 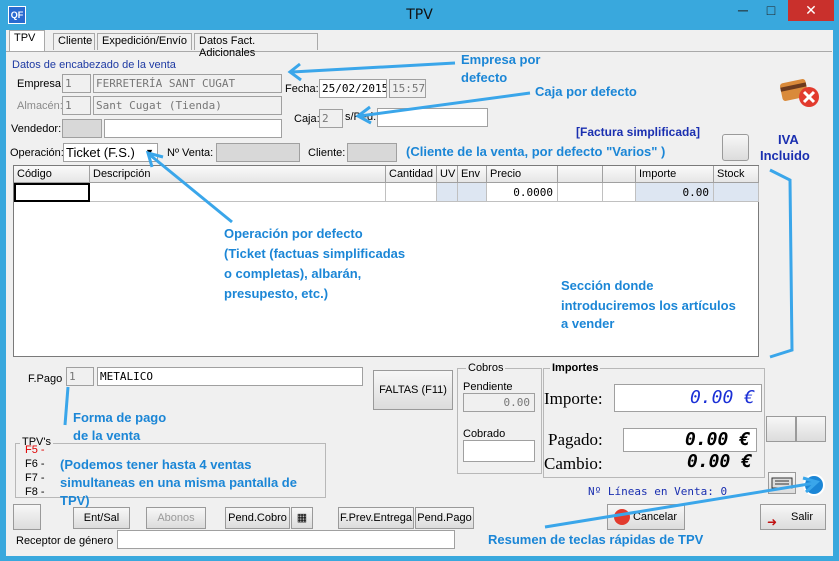 What do you see at coordinates (52, 192) in the screenshot?
I see `cell-codigo` at bounding box center [52, 192].